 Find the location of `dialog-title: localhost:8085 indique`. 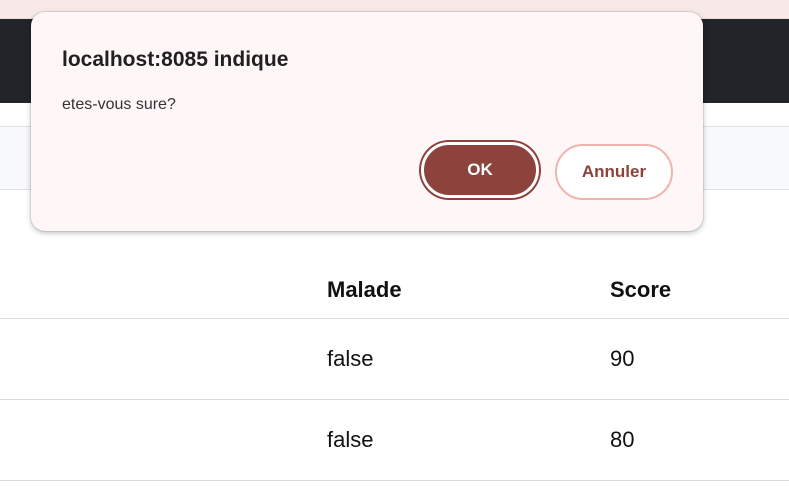

dialog-title: localhost:8085 indique is located at coordinates (175, 59).